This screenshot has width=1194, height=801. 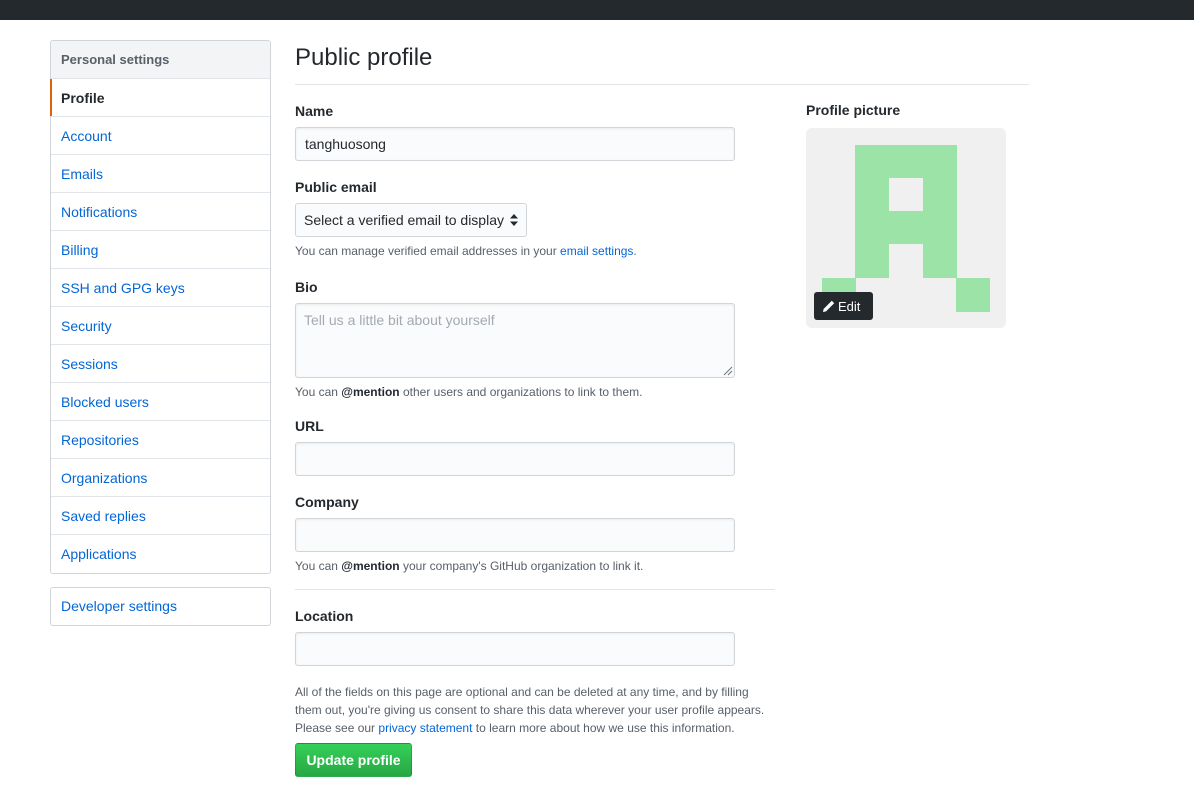 I want to click on name-label: Name, so click(x=314, y=111).